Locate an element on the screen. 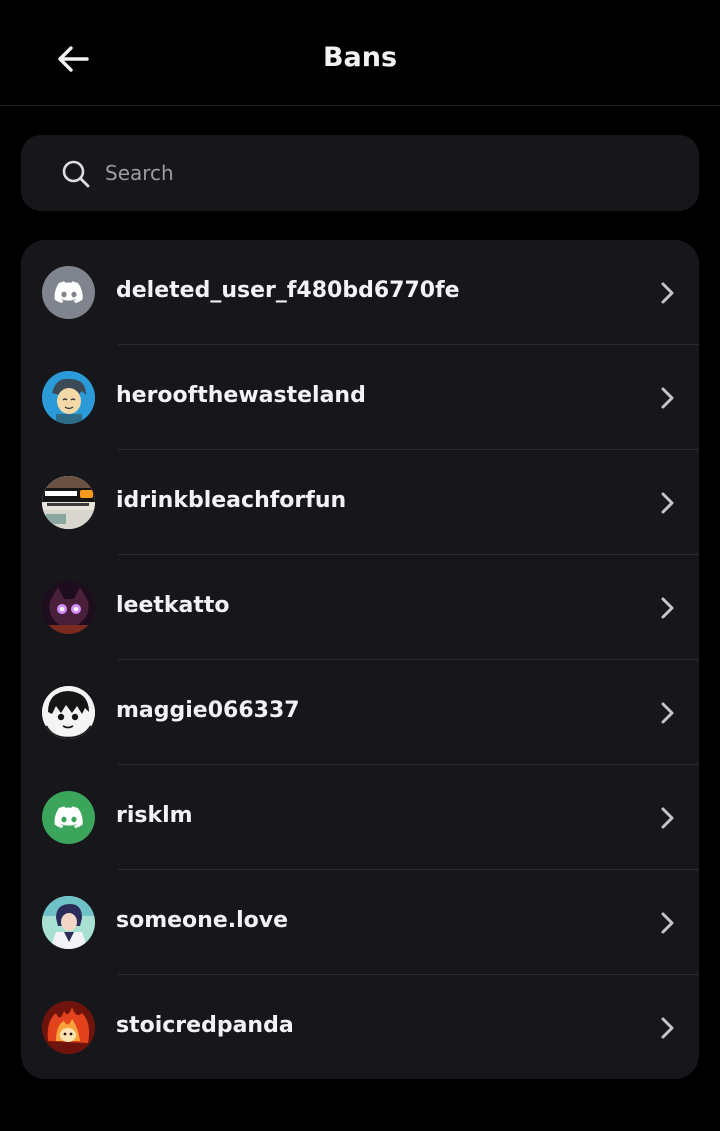 The width and height of the screenshot is (720, 1131). ban-list-item: maggie066337 is located at coordinates (360, 712).